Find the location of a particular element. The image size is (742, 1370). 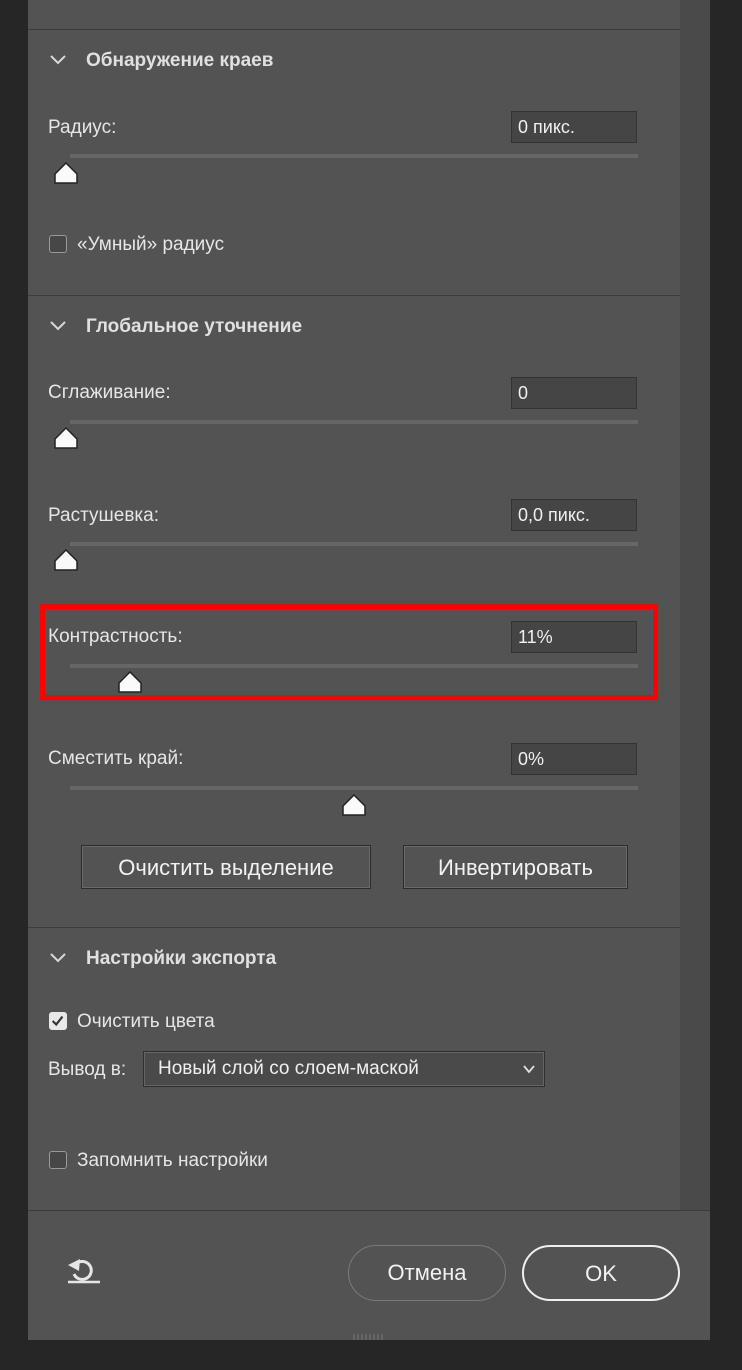

radius-label: Радиус: is located at coordinates (82, 127).